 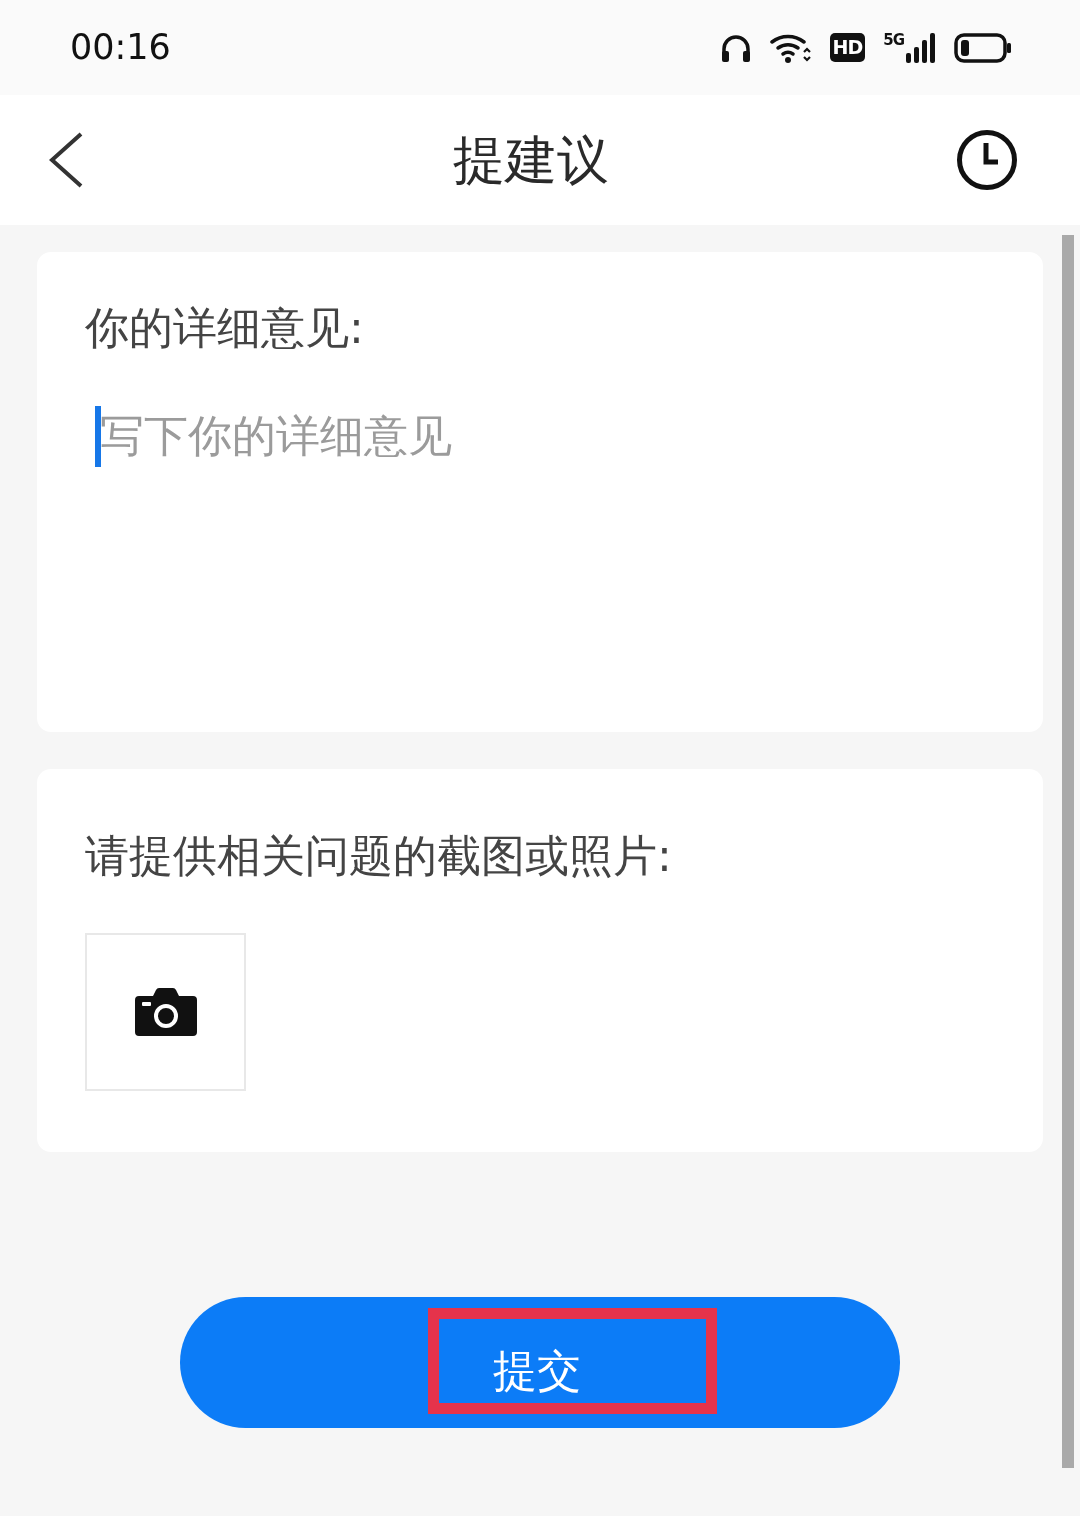 I want to click on add-photo-button, so click(x=165, y=1012).